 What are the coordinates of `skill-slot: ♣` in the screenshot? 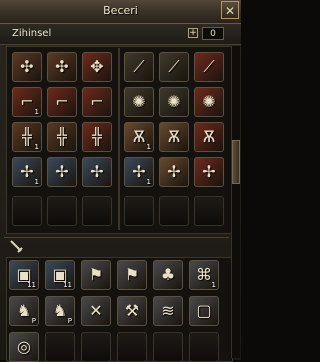 It's located at (168, 275).